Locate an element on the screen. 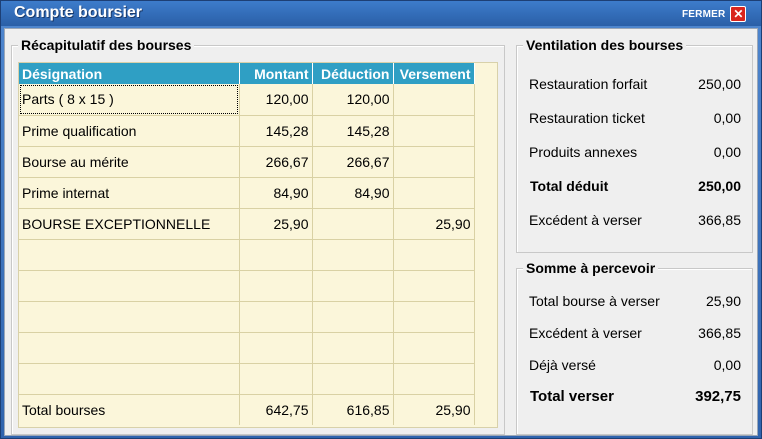 This screenshot has width=762, height=439. somme-legend: Somme à percevoir is located at coordinates (591, 268).